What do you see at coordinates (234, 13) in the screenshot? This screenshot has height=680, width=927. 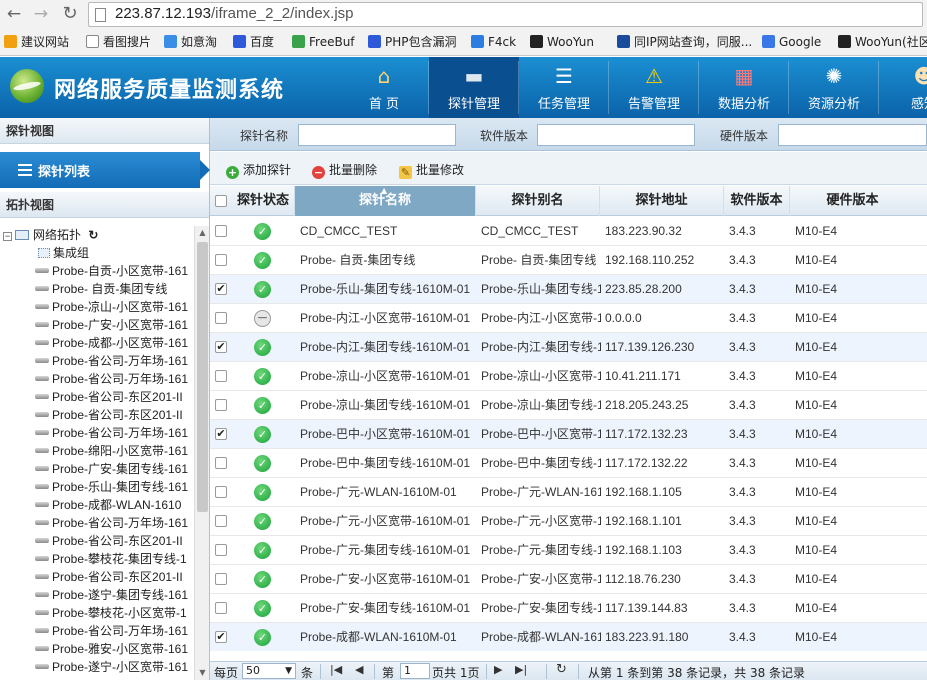 I see `address-url: 223.87.12.193/iframe_2_2/index.jsp` at bounding box center [234, 13].